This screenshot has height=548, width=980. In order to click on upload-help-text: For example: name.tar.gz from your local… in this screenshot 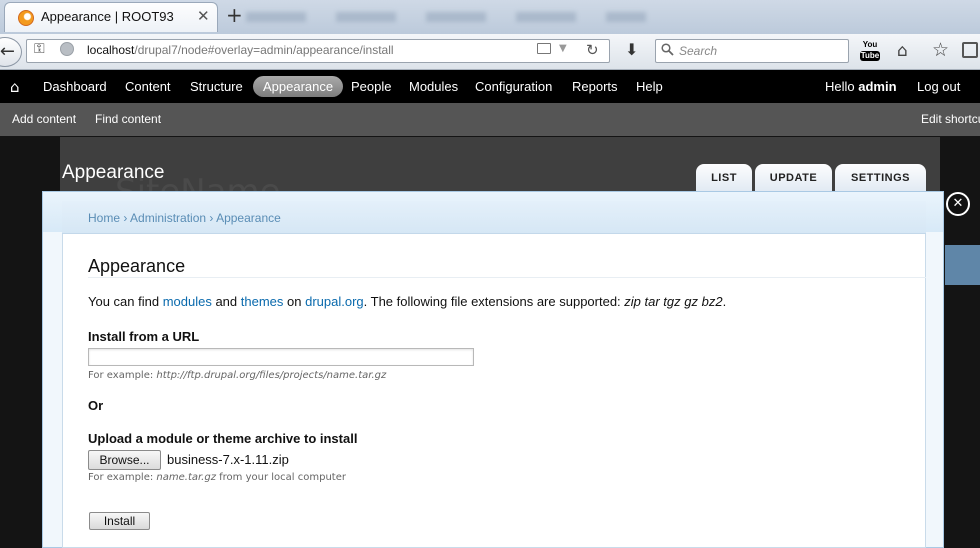, I will do `click(217, 477)`.